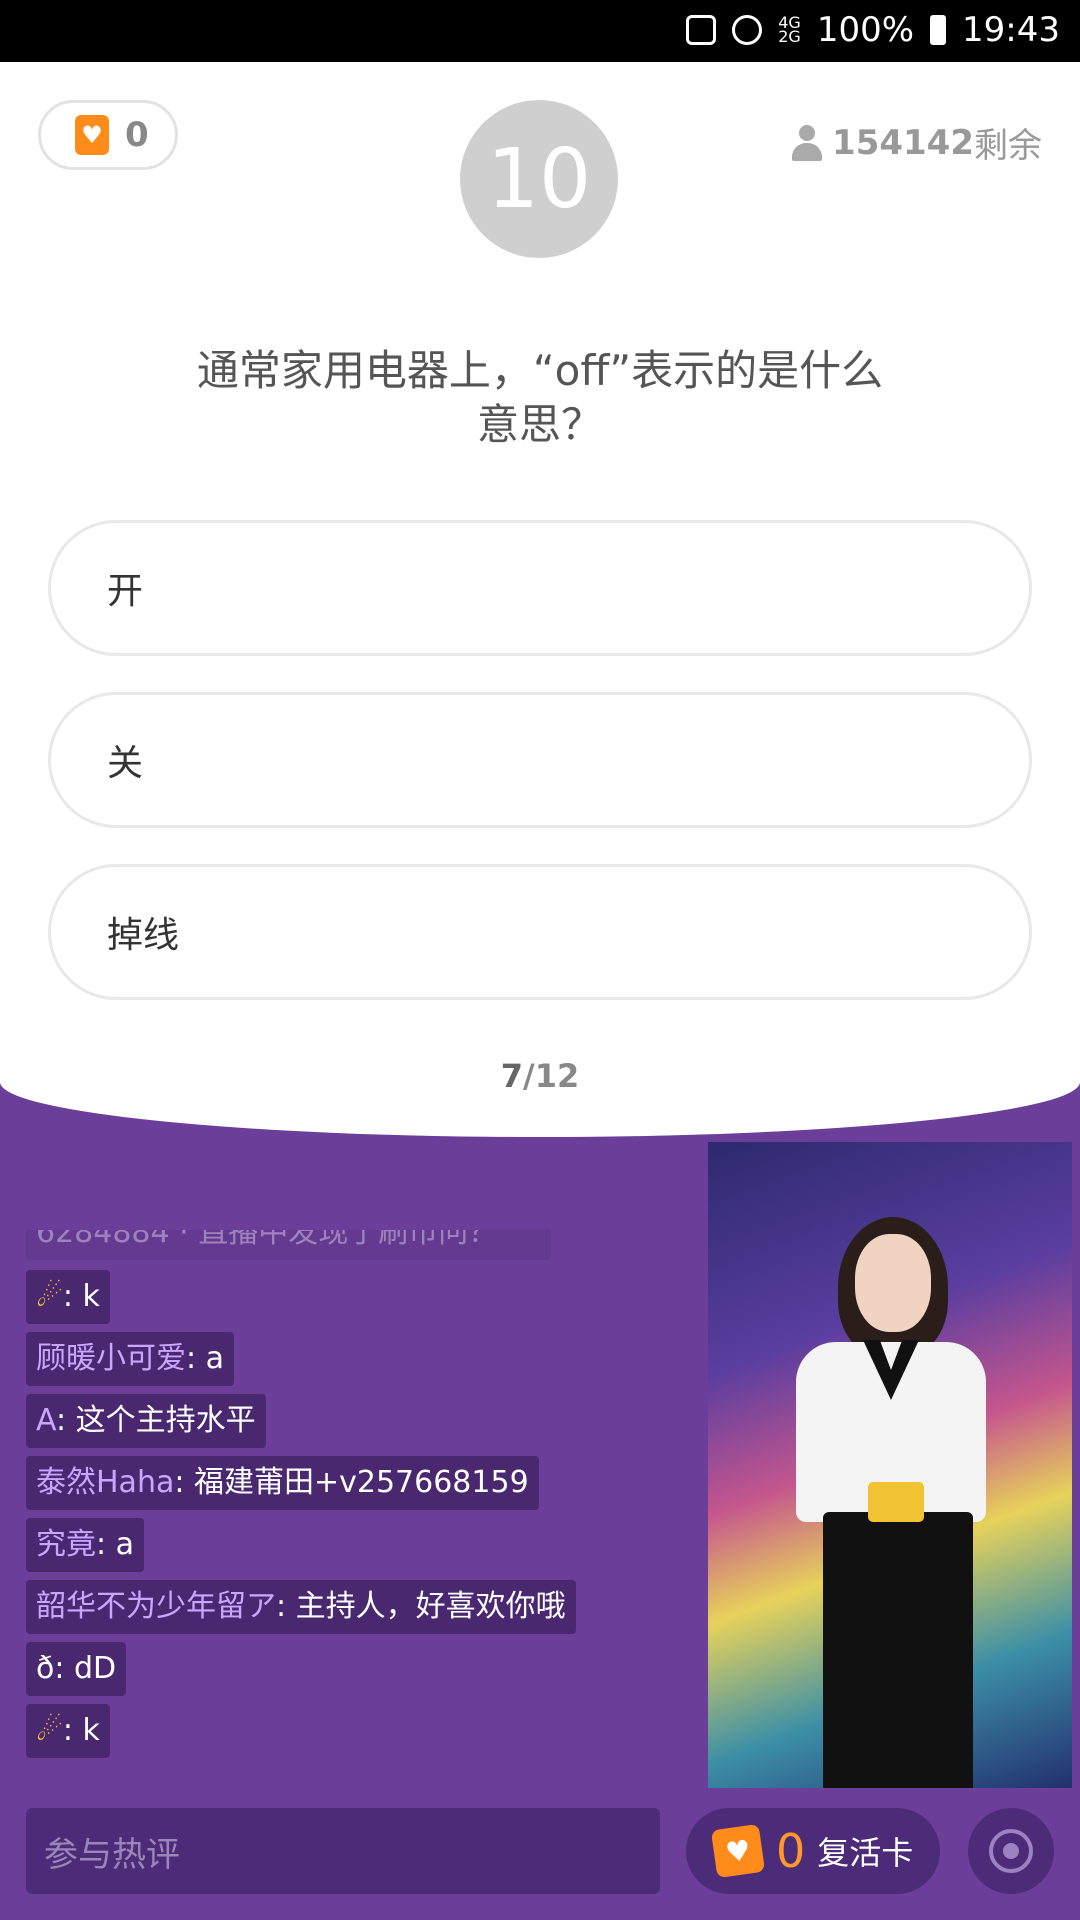  I want to click on revive-count: 0, so click(791, 1851).